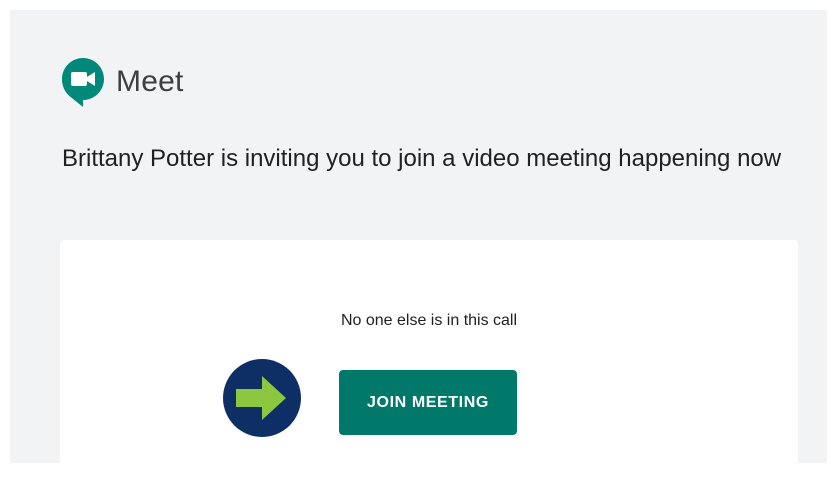 The height and width of the screenshot is (480, 837). What do you see at coordinates (150, 81) in the screenshot?
I see `app-name: Meet` at bounding box center [150, 81].